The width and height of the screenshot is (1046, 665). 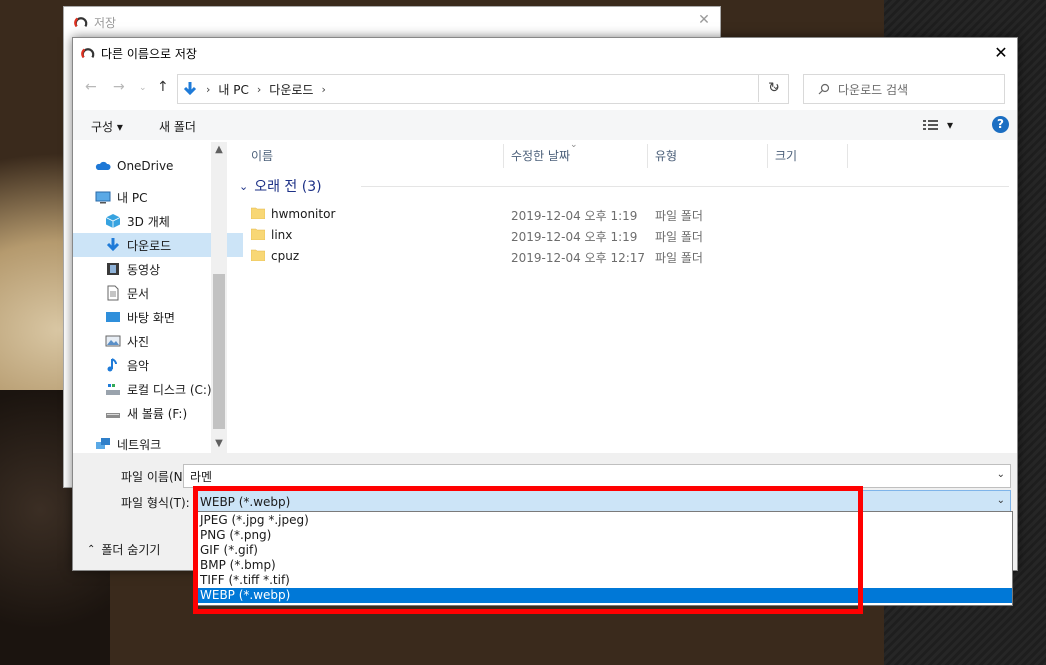 What do you see at coordinates (113, 269) in the screenshot?
I see `film-icon` at bounding box center [113, 269].